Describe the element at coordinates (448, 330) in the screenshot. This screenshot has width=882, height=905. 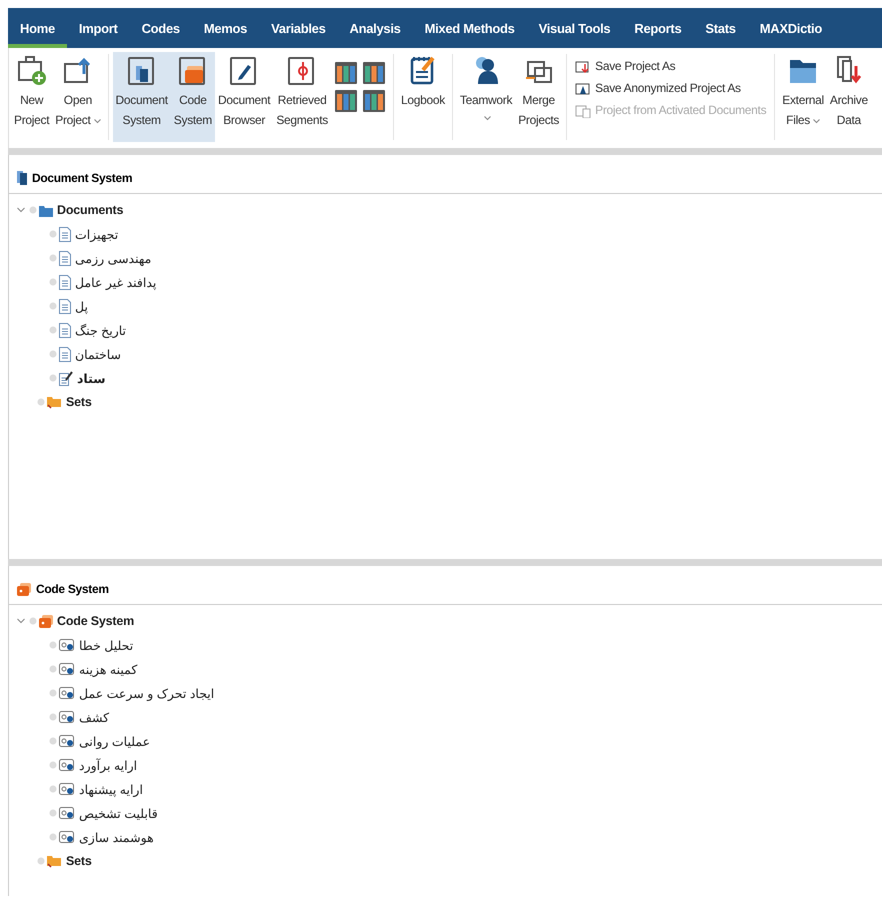
I see `tree-item: تاریخ جنگ` at that location.